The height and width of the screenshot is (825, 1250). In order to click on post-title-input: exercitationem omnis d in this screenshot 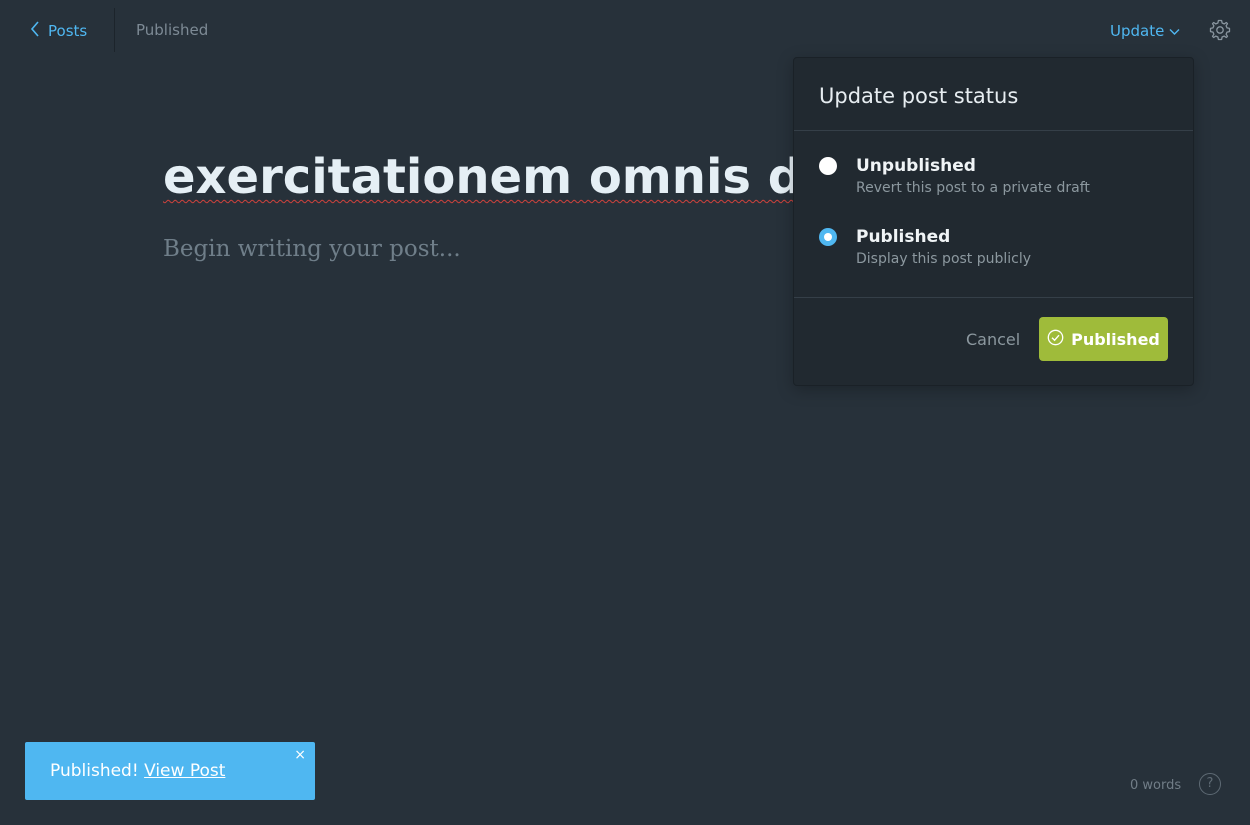, I will do `click(478, 177)`.